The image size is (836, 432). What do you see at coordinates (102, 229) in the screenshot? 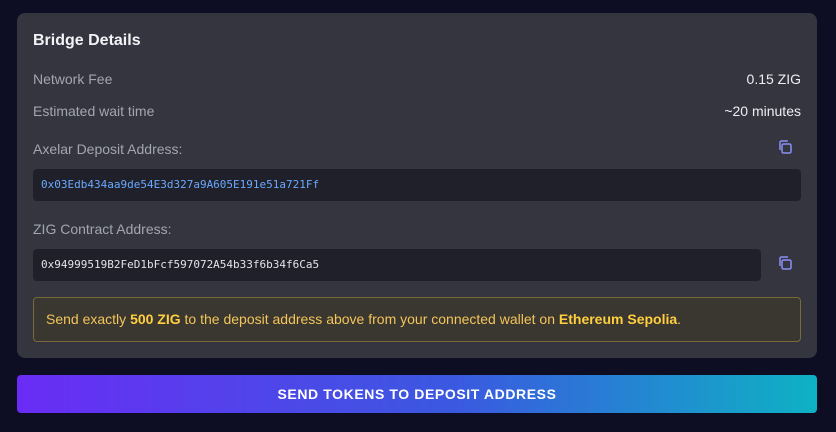
I see `zig-contract-label: ZIG Contract Address:` at bounding box center [102, 229].